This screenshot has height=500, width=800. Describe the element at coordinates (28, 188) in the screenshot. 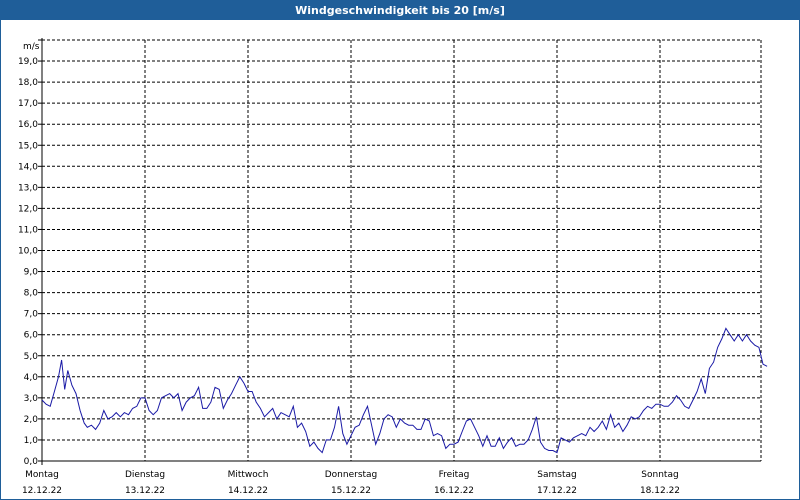

I see `y-tick-label: 13,0` at that location.